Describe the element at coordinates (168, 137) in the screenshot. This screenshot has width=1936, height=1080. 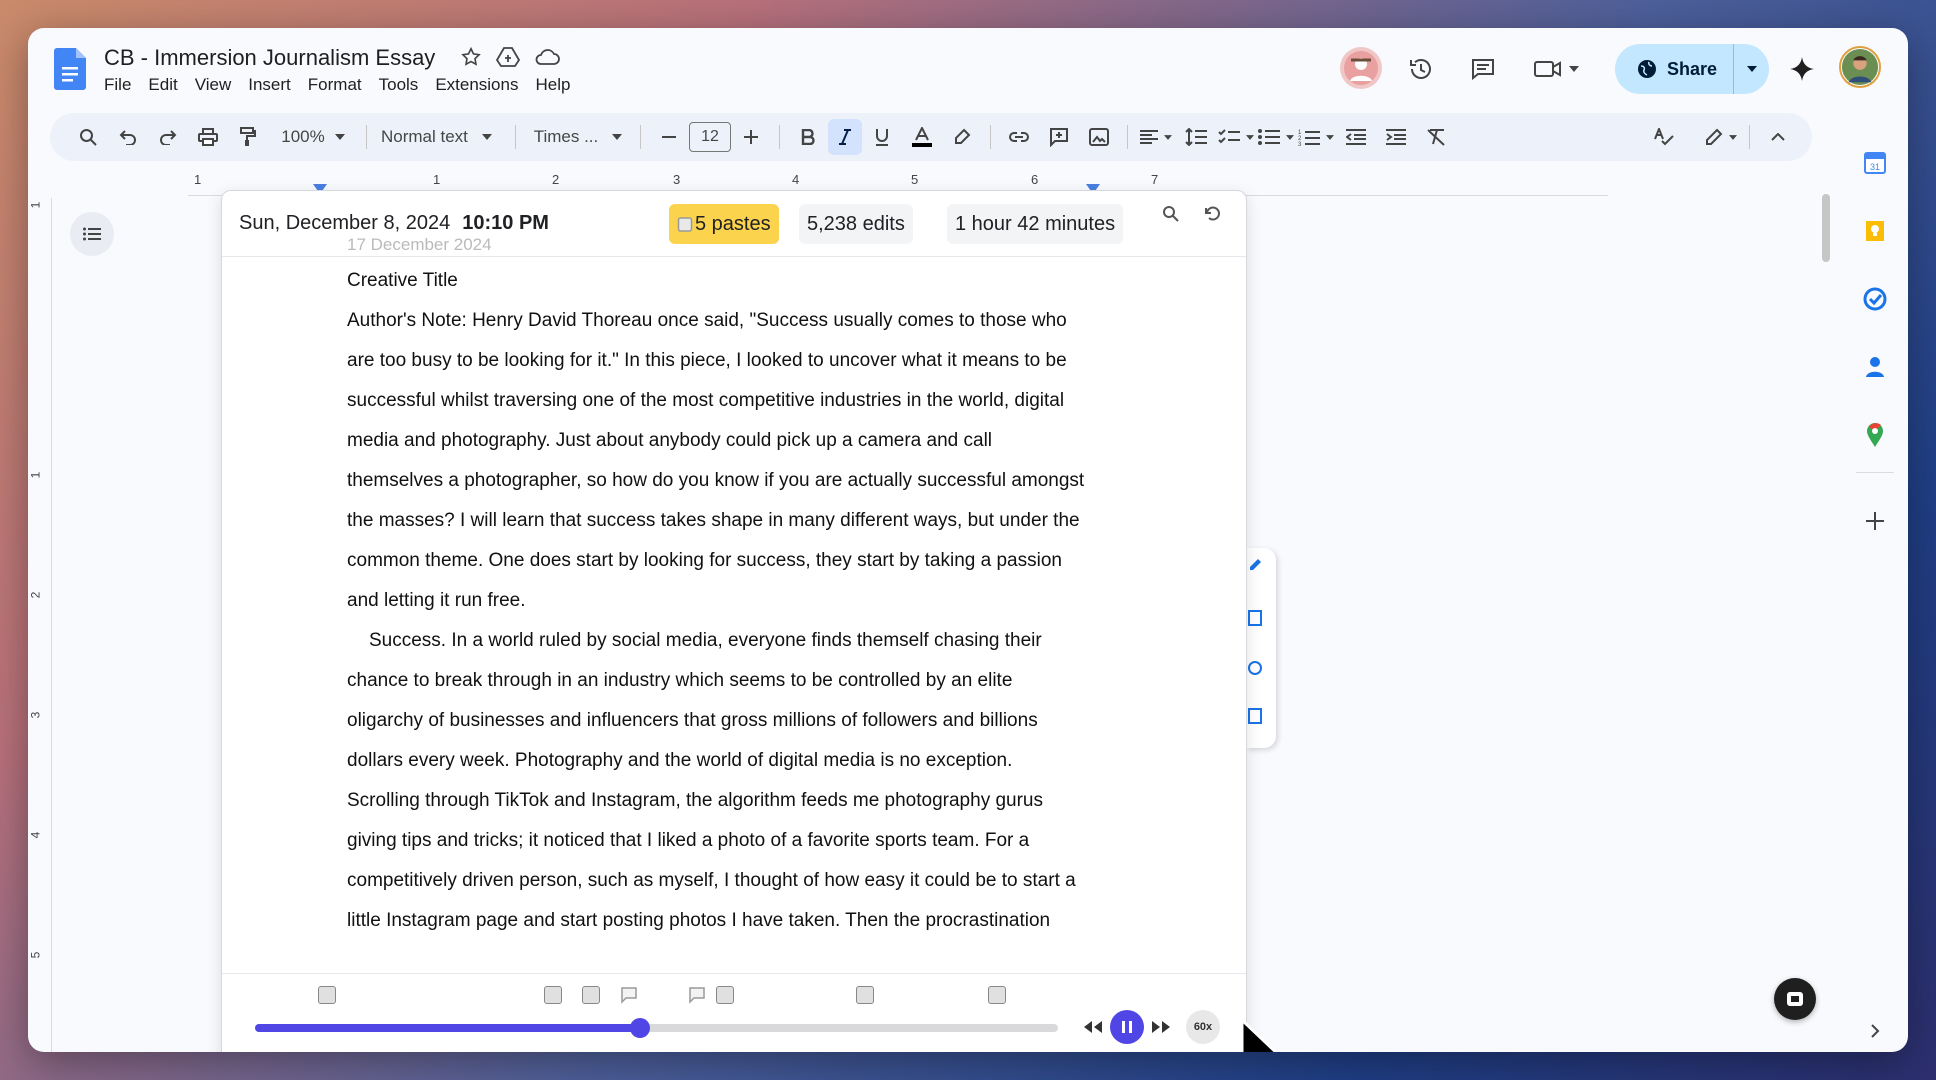
I see `redo-button` at that location.